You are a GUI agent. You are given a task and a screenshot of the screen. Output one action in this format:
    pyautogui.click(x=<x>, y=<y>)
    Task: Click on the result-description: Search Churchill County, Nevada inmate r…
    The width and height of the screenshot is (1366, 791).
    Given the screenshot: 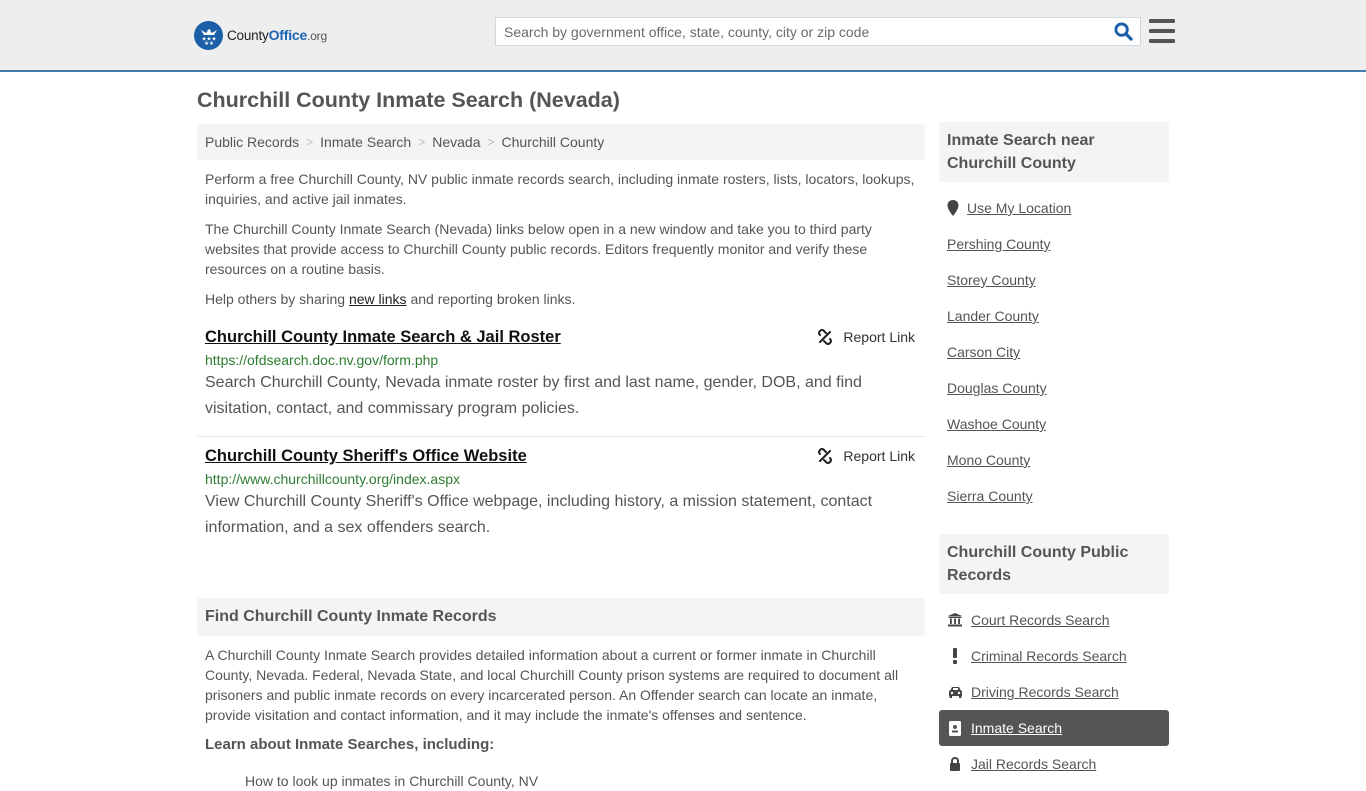 What is the action you would take?
    pyautogui.click(x=533, y=395)
    